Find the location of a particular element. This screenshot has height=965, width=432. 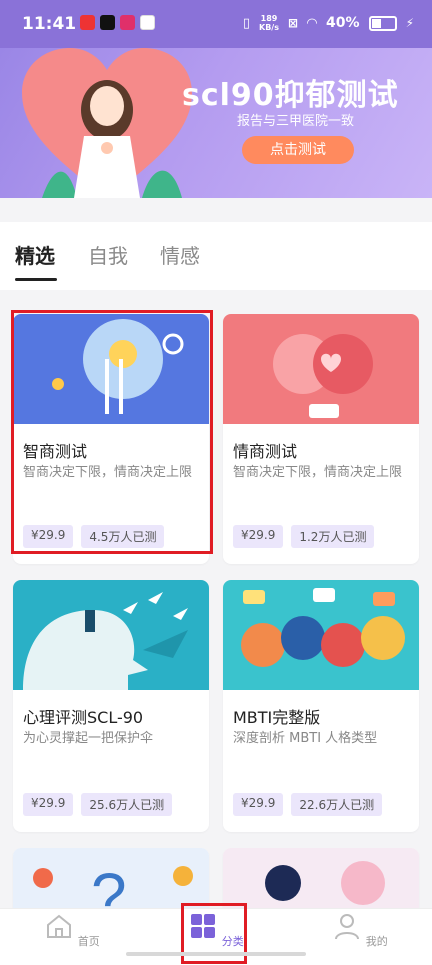

network-speed: 189 KB/s is located at coordinates (269, 23).